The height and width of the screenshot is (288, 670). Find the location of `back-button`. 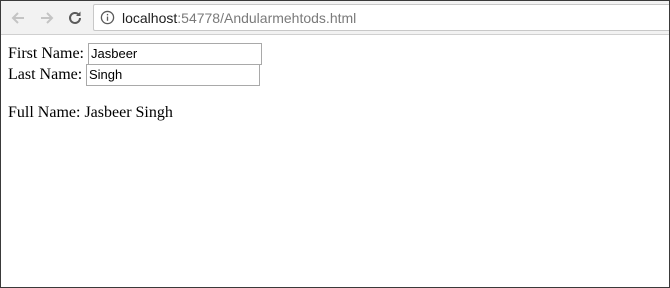

back-button is located at coordinates (18, 18).